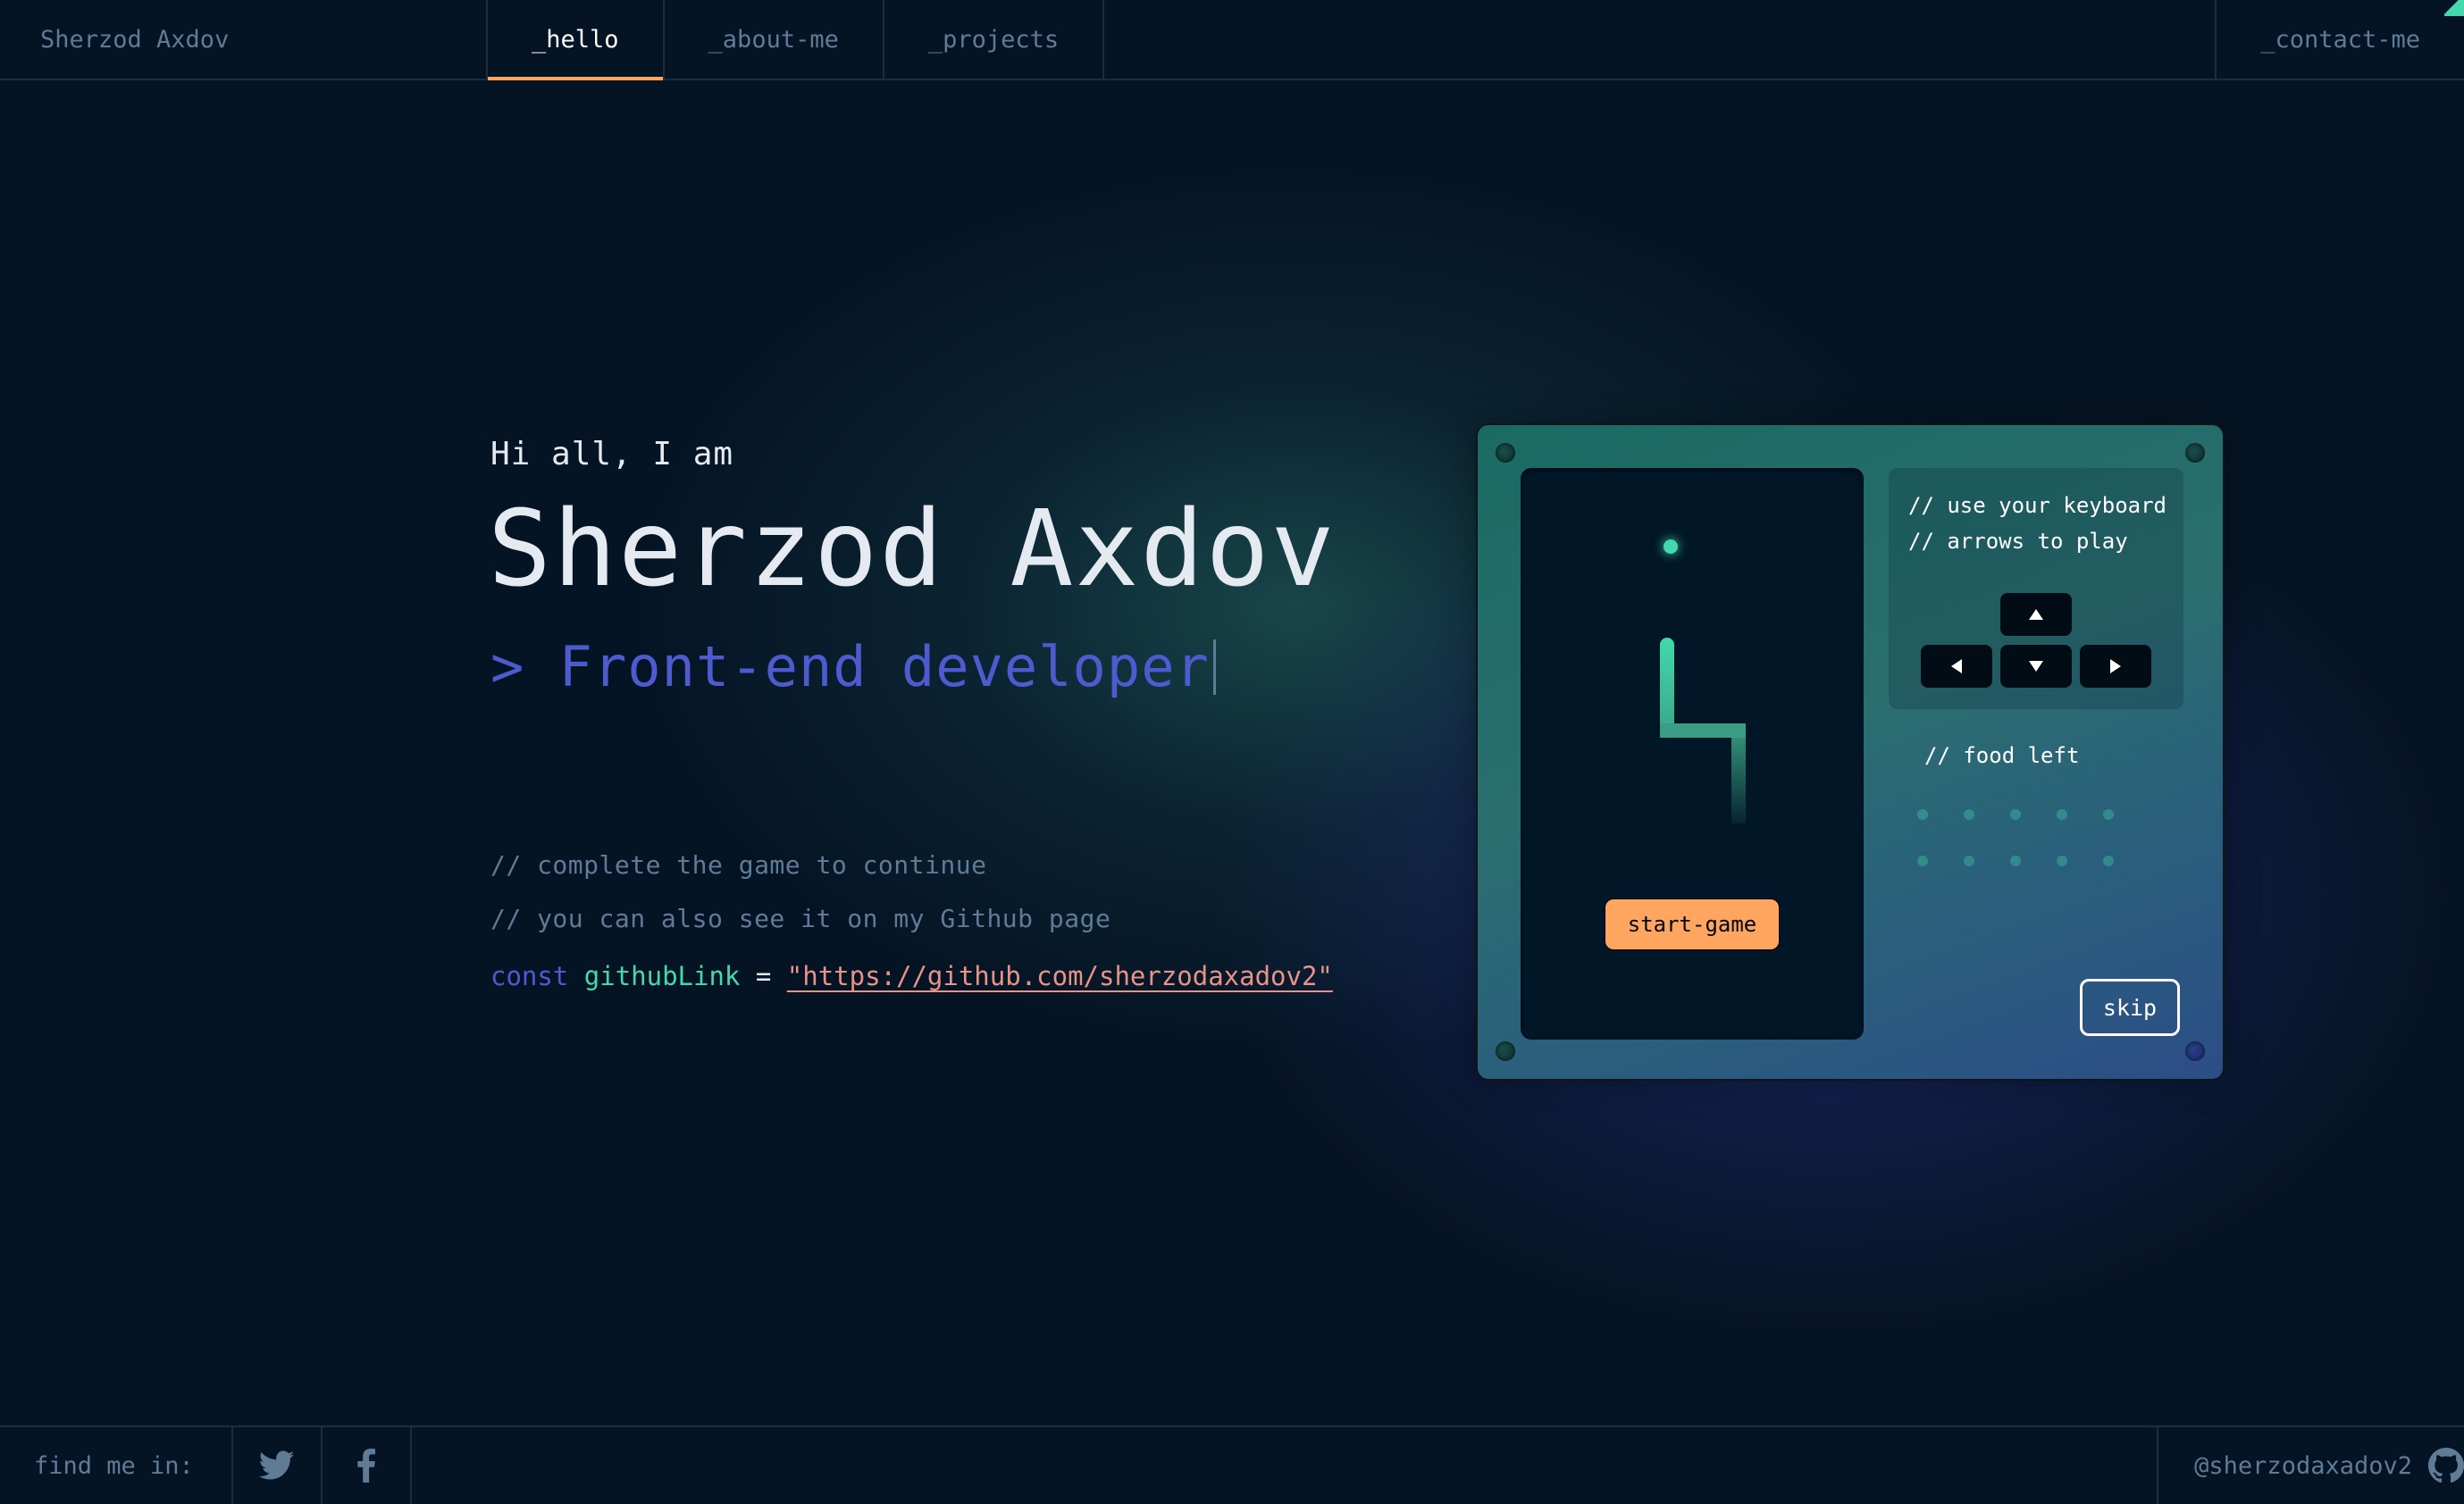 This screenshot has height=1504, width=2464. I want to click on hero-greeting: Hi all, I am, so click(612, 454).